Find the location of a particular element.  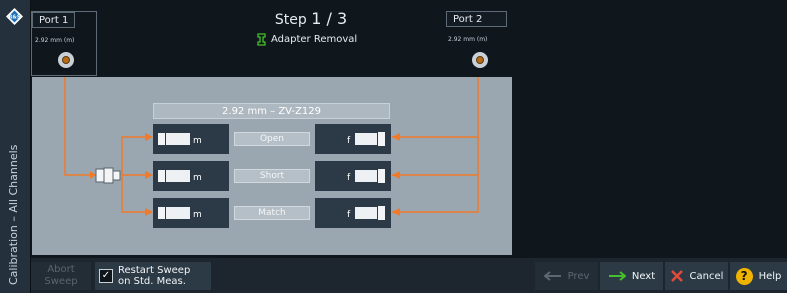

standard-match-label: Match is located at coordinates (272, 213).